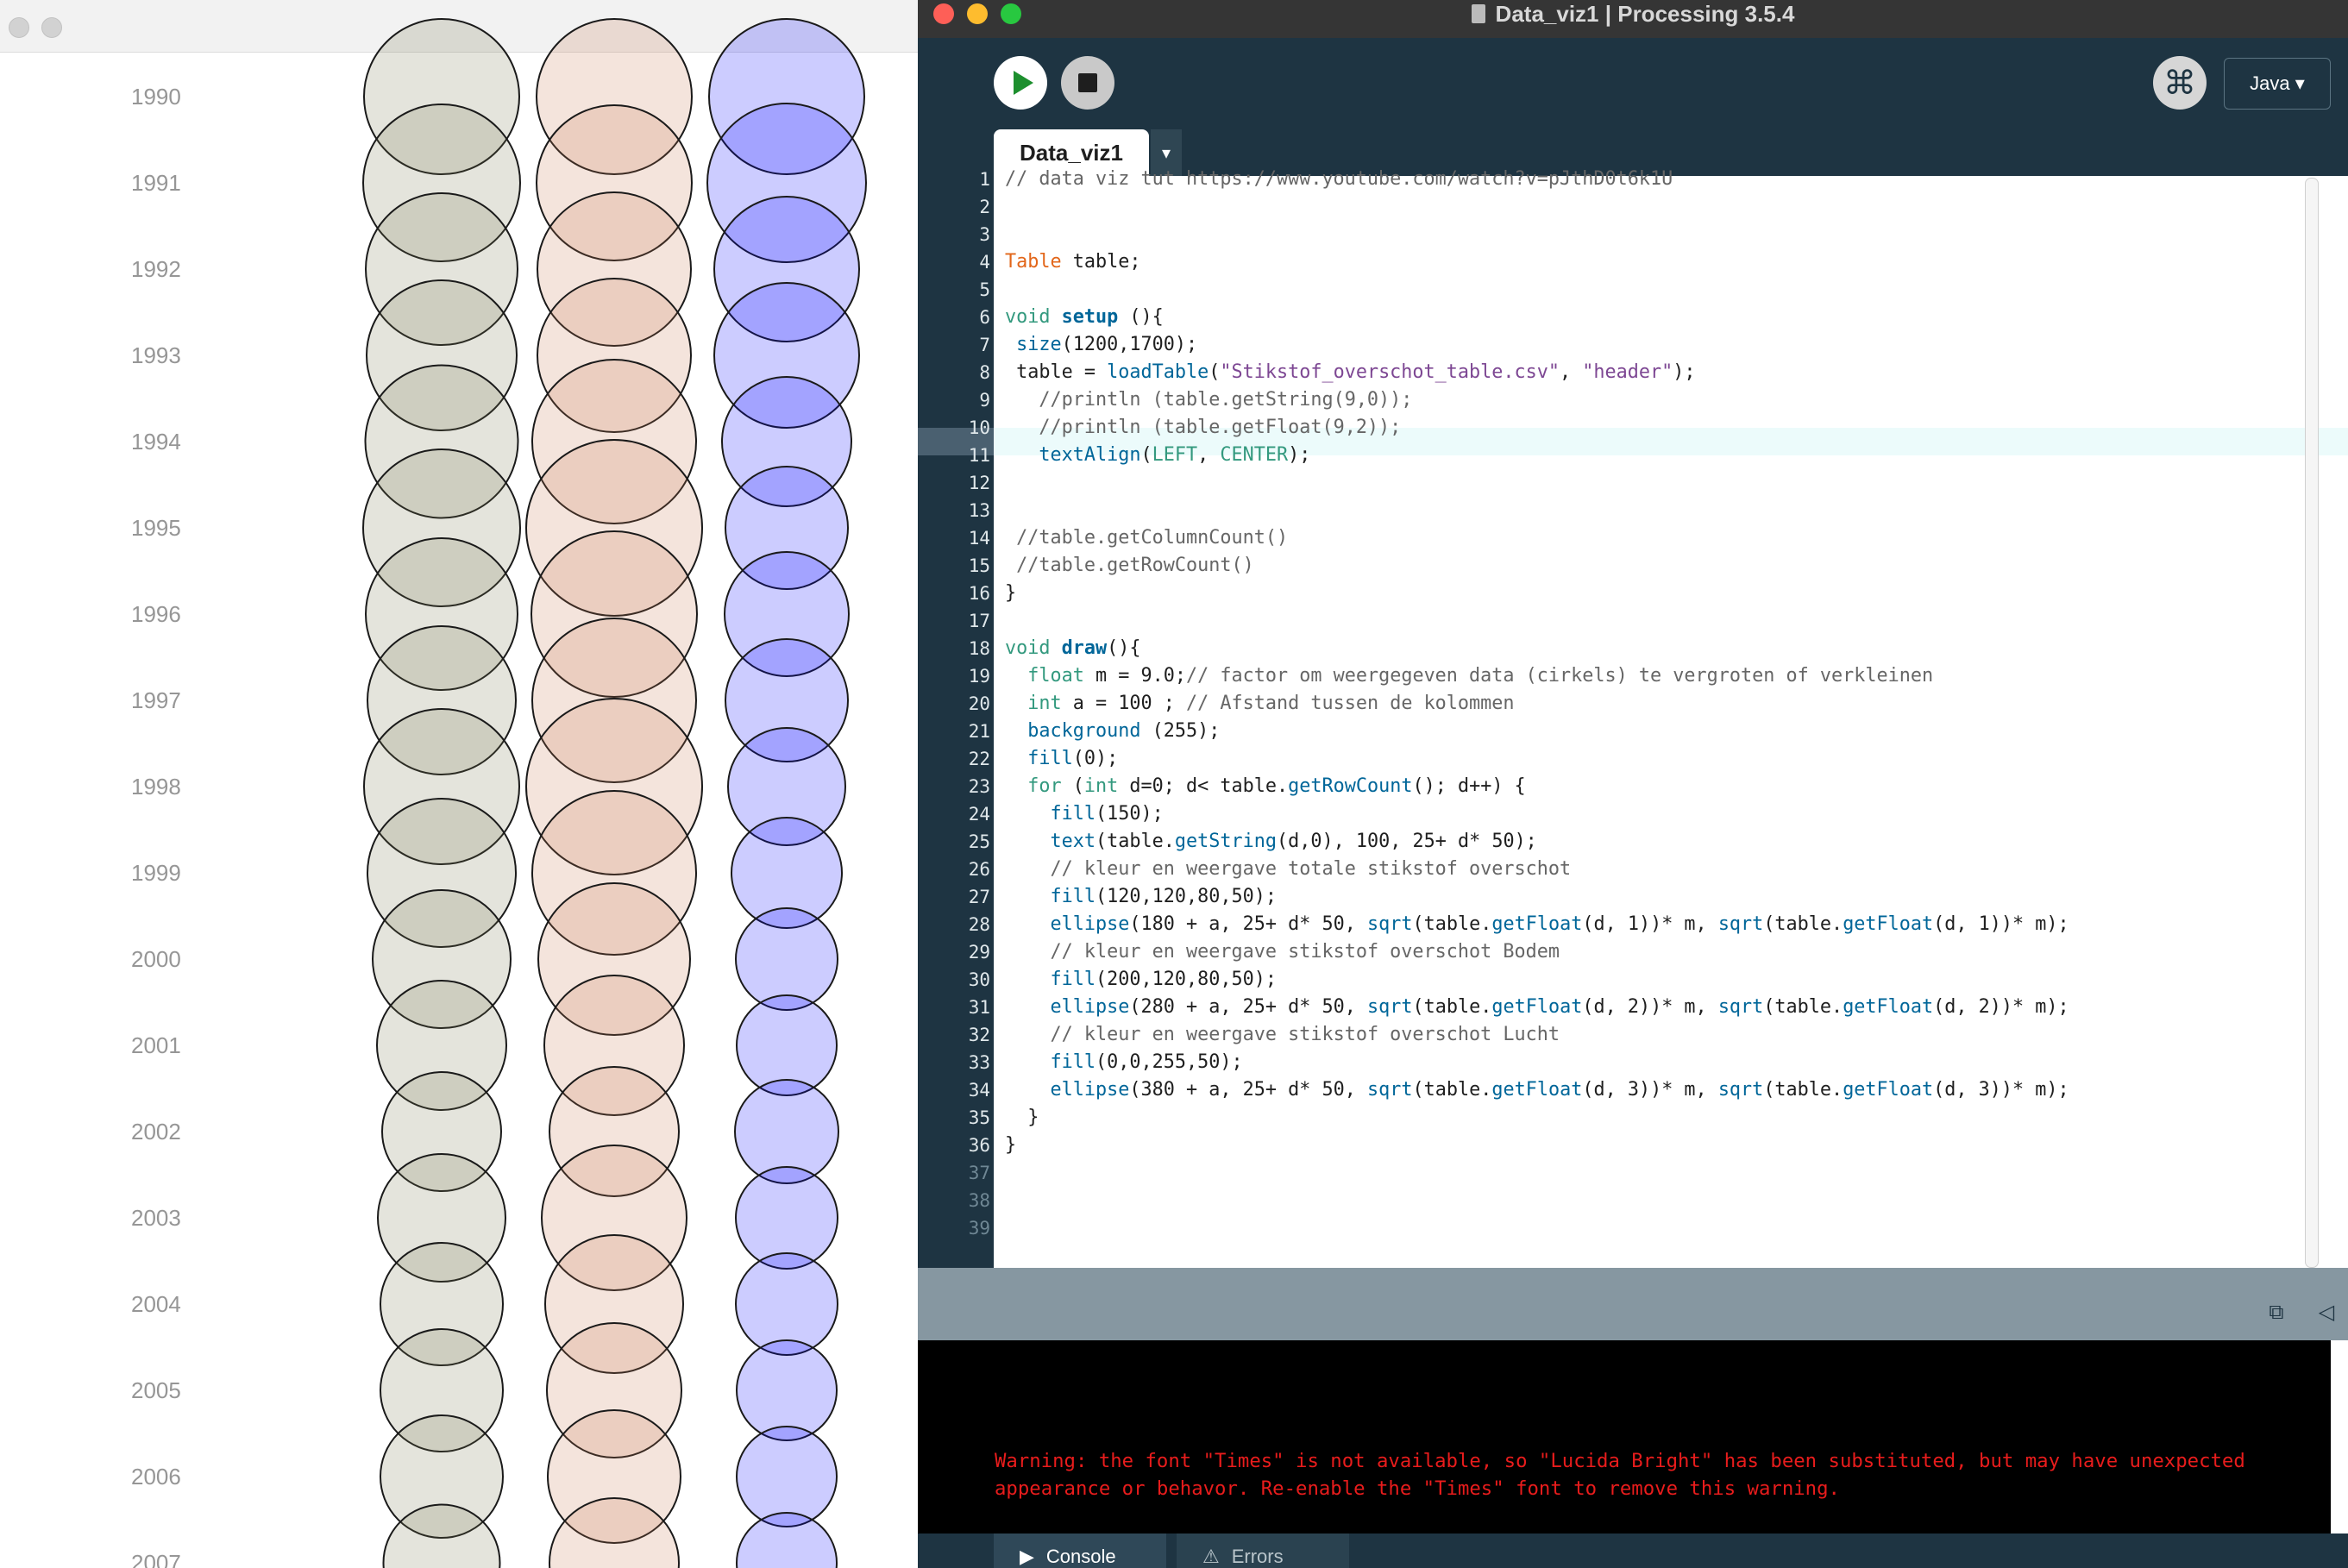 The width and height of the screenshot is (2348, 1568). I want to click on year-label: 2002, so click(156, 1132).